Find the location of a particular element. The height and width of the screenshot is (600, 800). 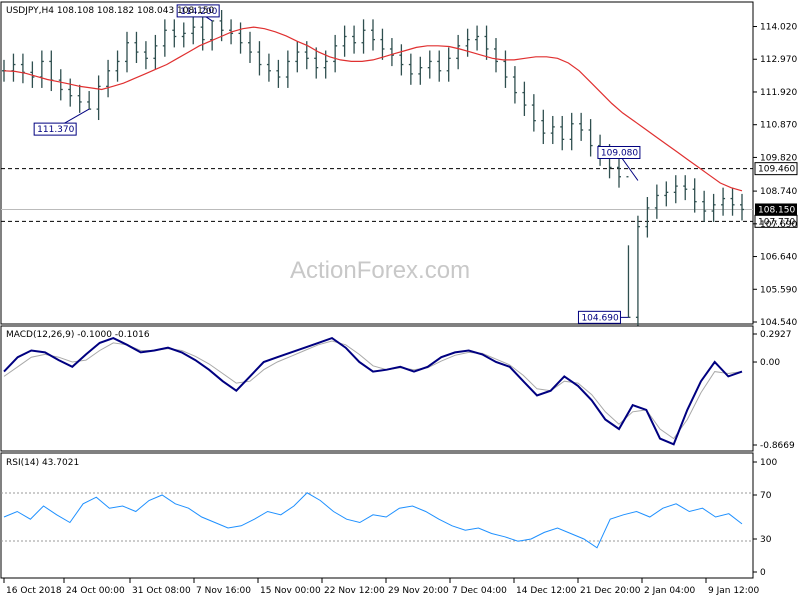

rsi-header: RSI(14) 43.7021 is located at coordinates (42, 463).